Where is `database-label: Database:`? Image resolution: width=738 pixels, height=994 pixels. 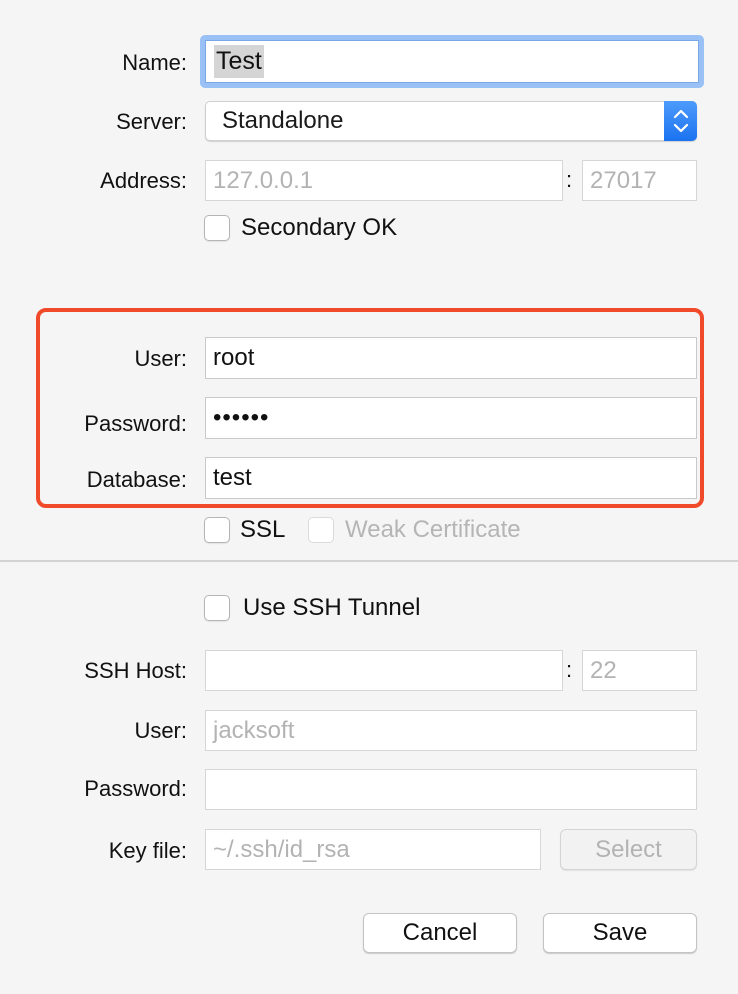 database-label: Database: is located at coordinates (136, 479).